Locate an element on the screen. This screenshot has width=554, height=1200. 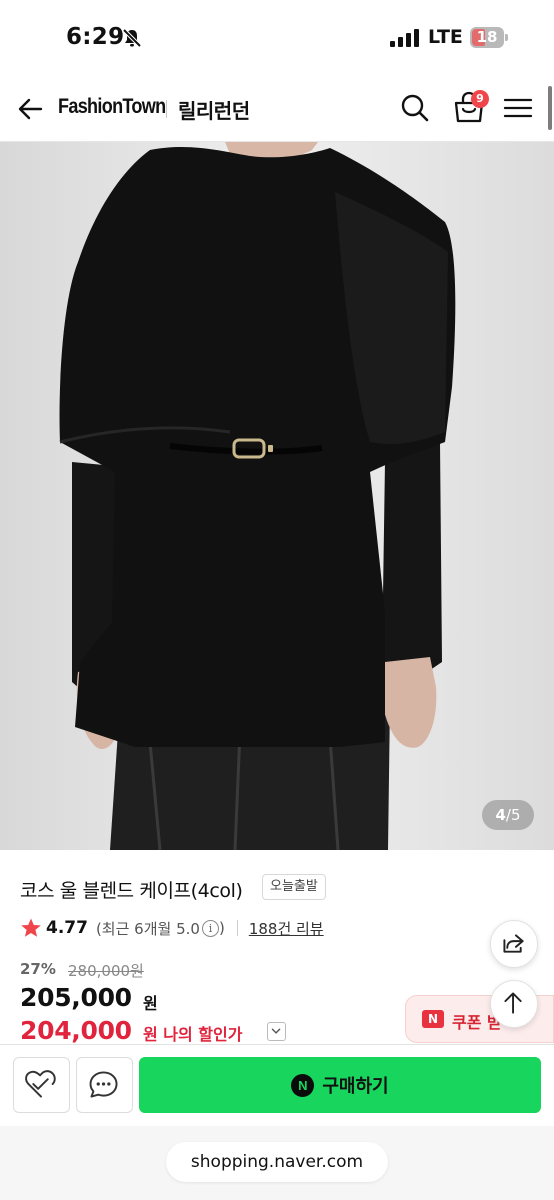
product-title: 코스 울 블렌드 케이프(4col) is located at coordinates (131, 891).